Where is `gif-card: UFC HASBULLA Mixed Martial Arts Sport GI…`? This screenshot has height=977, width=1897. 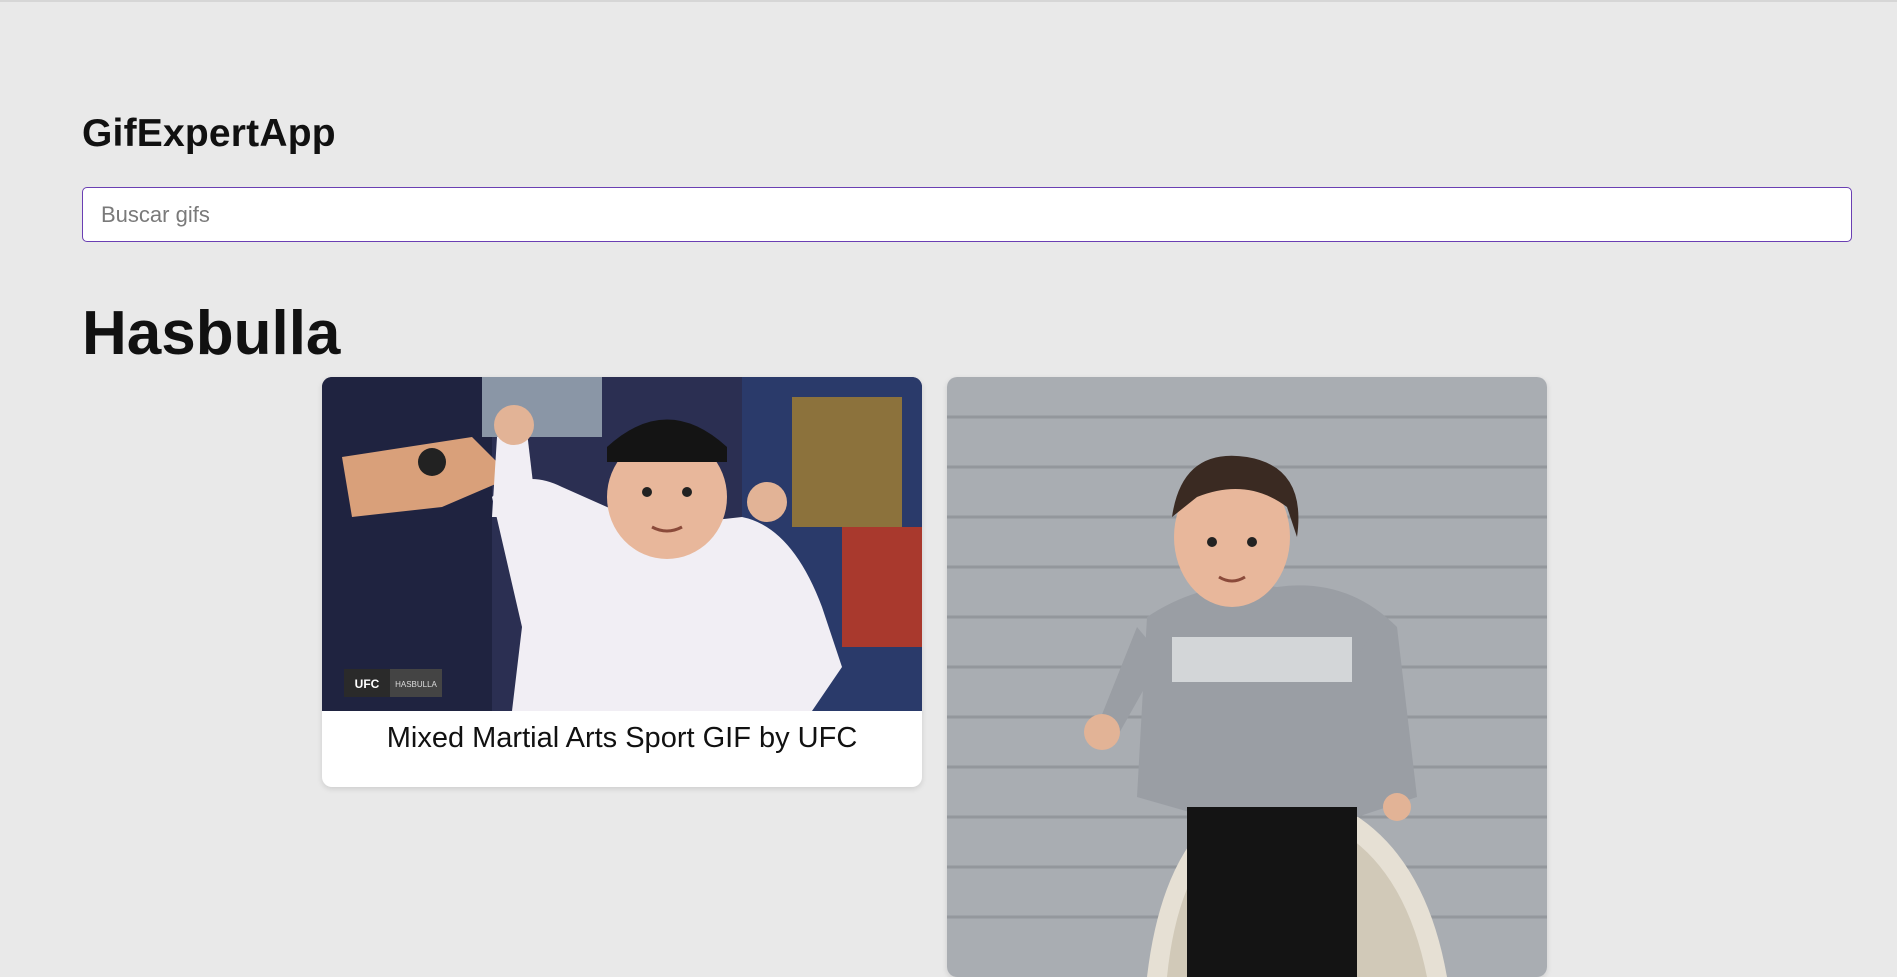
gif-card: UFC HASBULLA Mixed Martial Arts Sport GI… is located at coordinates (622, 582).